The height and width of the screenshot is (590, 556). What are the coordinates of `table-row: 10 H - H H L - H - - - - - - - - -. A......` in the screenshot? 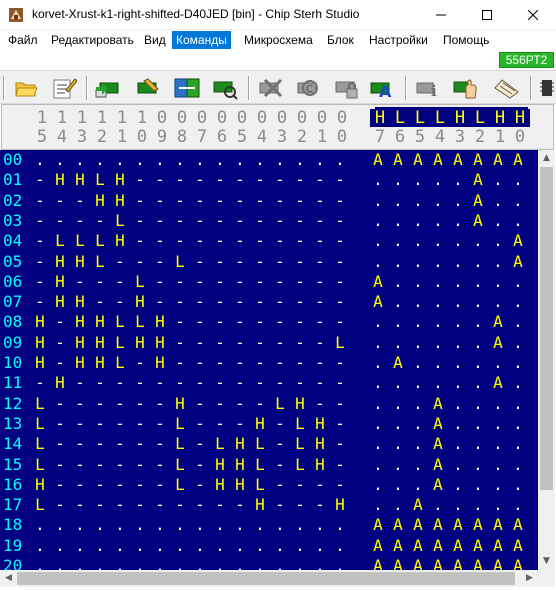 It's located at (269, 363).